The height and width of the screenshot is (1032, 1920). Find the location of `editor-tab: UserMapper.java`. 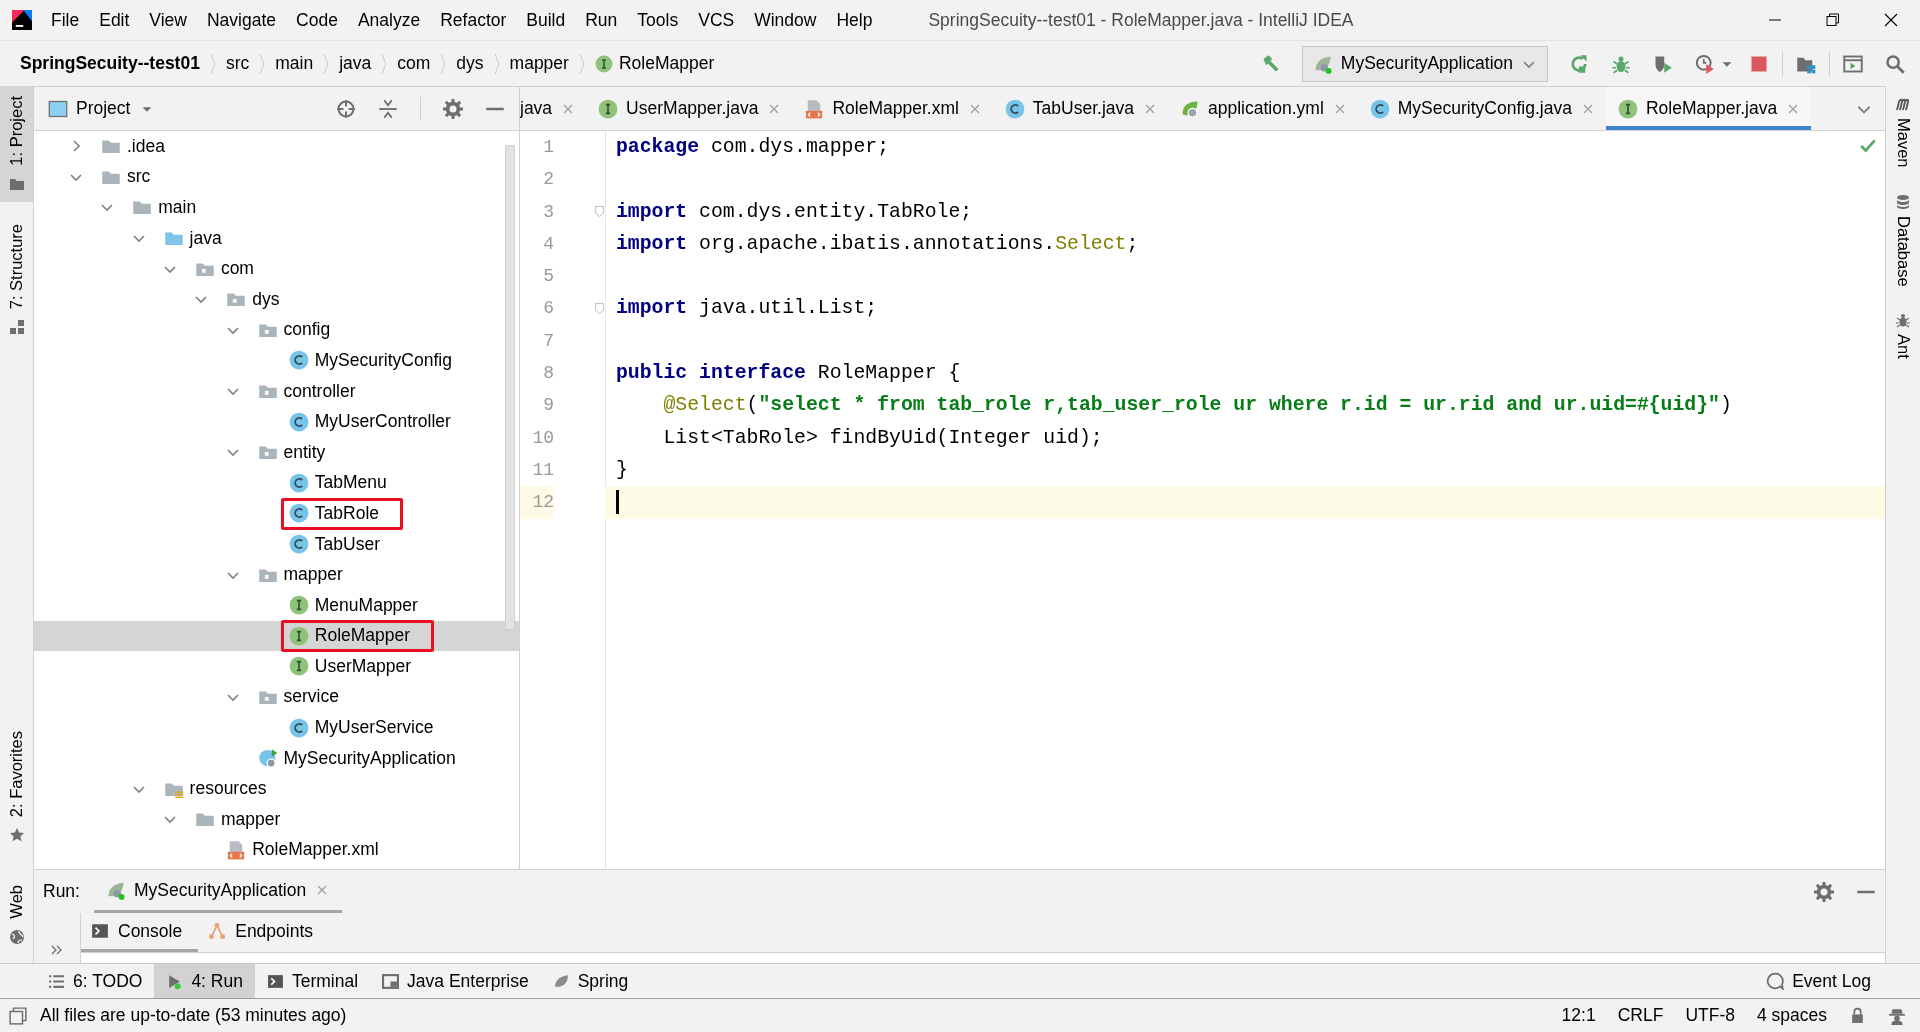

editor-tab: UserMapper.java is located at coordinates (689, 108).